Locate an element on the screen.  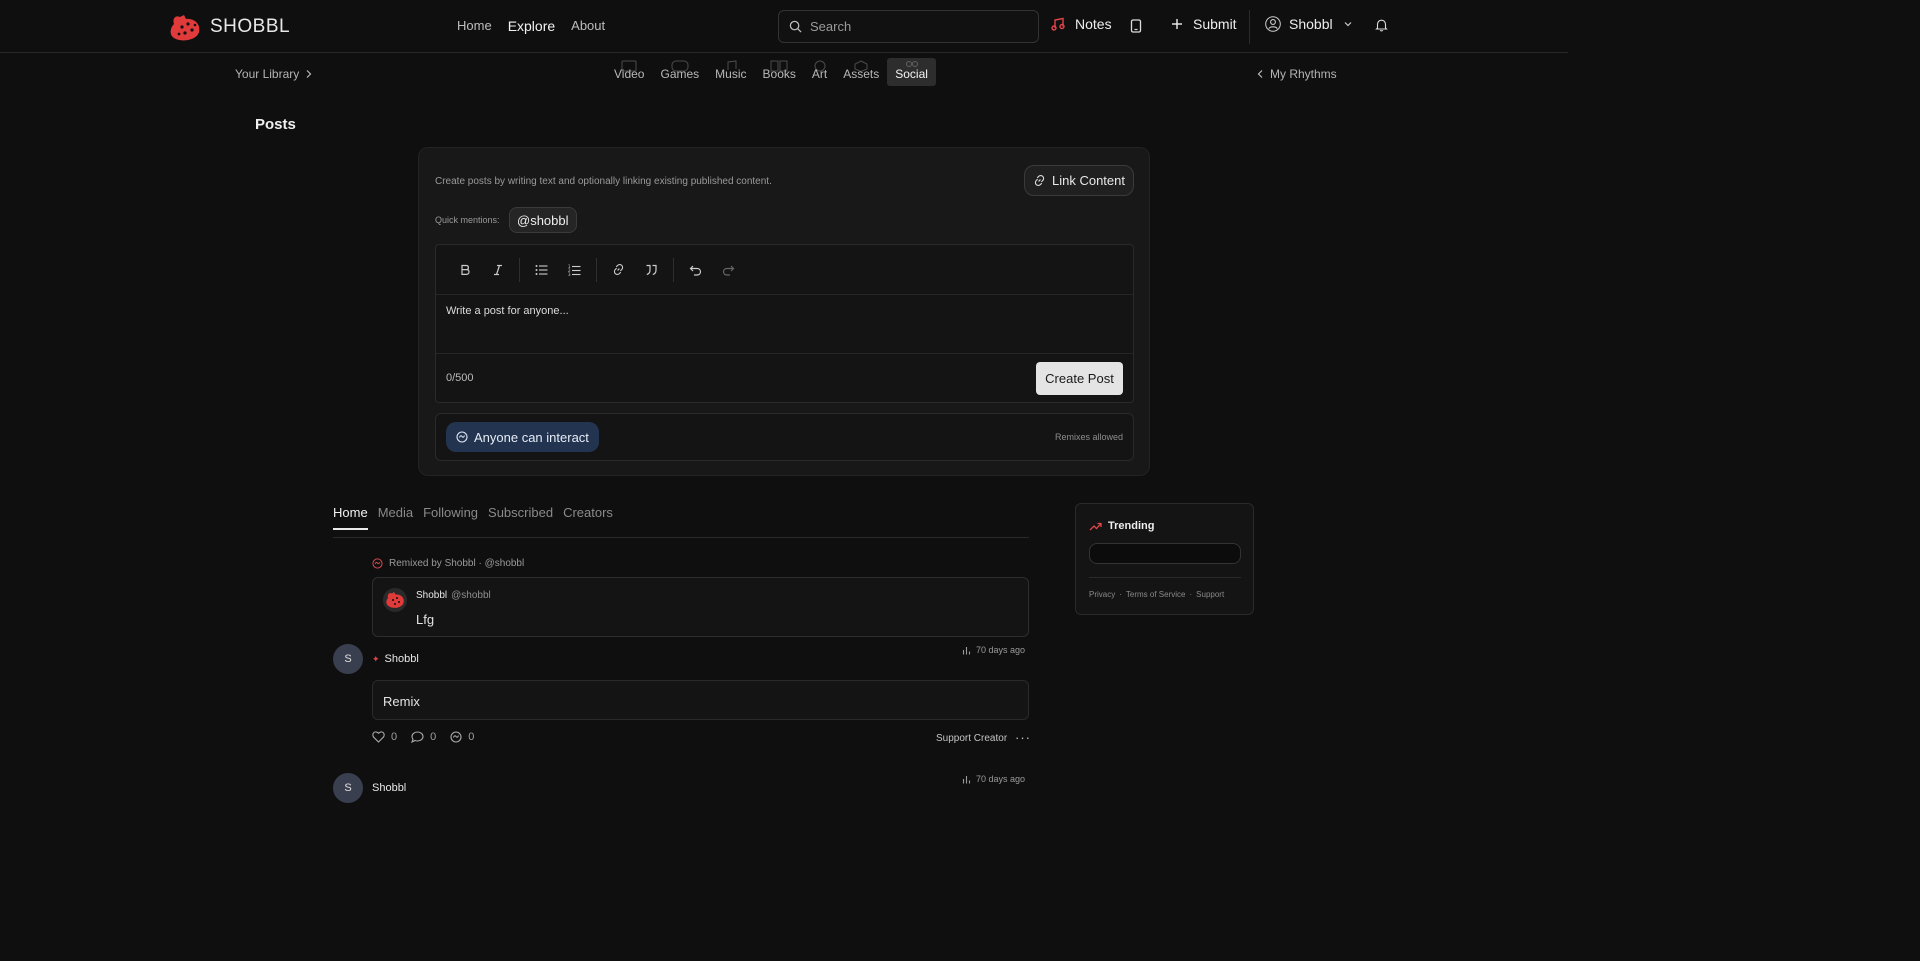
terms-link: Terms of Service is located at coordinates (1156, 594).